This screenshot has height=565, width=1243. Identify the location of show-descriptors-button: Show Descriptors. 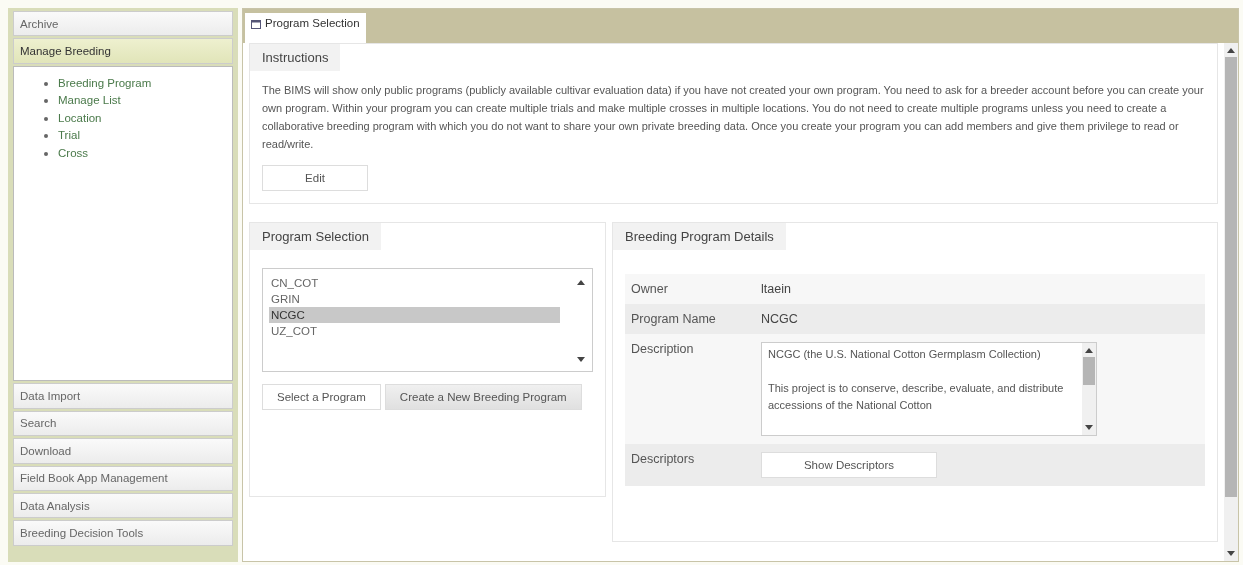
(849, 465).